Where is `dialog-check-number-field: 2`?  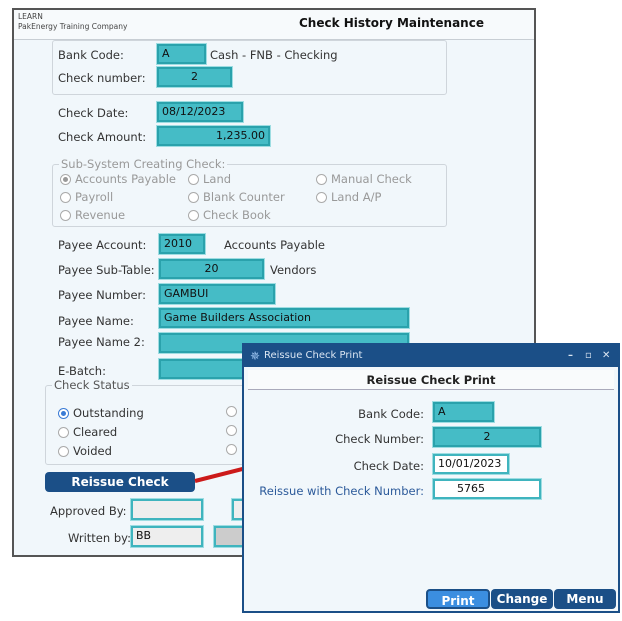 dialog-check-number-field: 2 is located at coordinates (487, 437).